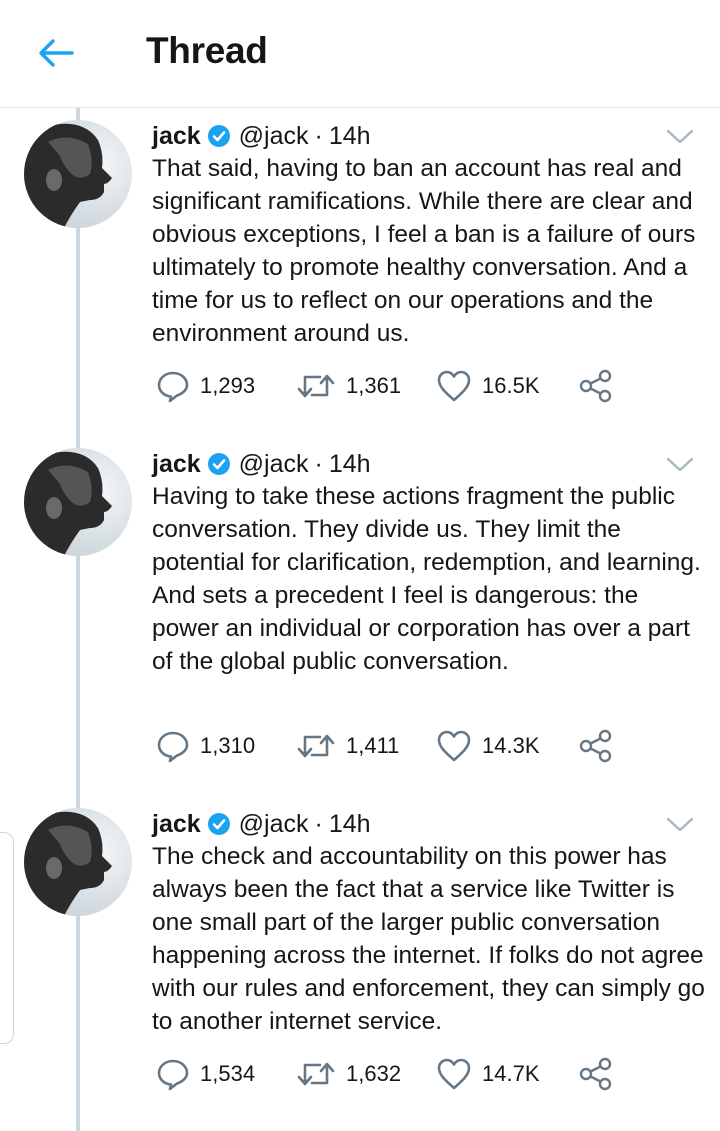  Describe the element at coordinates (228, 1073) in the screenshot. I see `reply-count: 1,534` at that location.